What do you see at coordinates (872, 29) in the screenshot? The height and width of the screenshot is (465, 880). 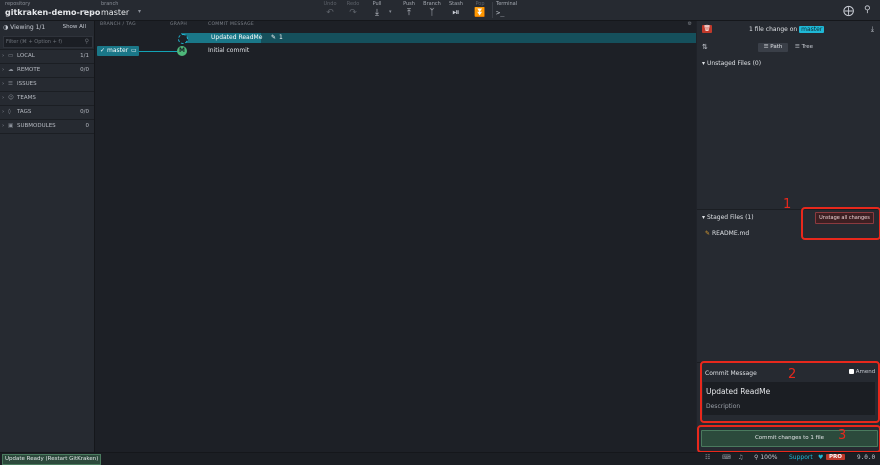 I see `download-icon: ⤓` at bounding box center [872, 29].